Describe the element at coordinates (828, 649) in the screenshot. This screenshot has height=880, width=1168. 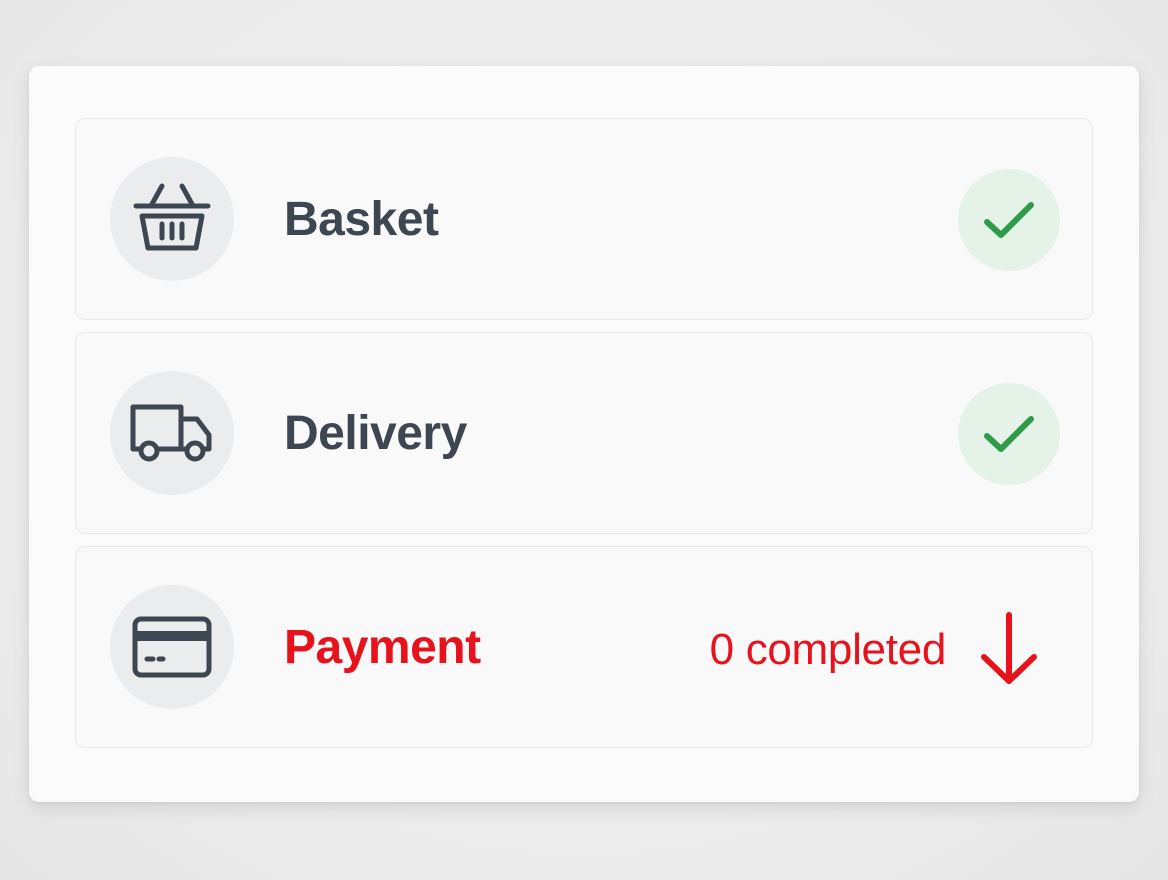
I see `payment-status-text: 0 completed` at that location.